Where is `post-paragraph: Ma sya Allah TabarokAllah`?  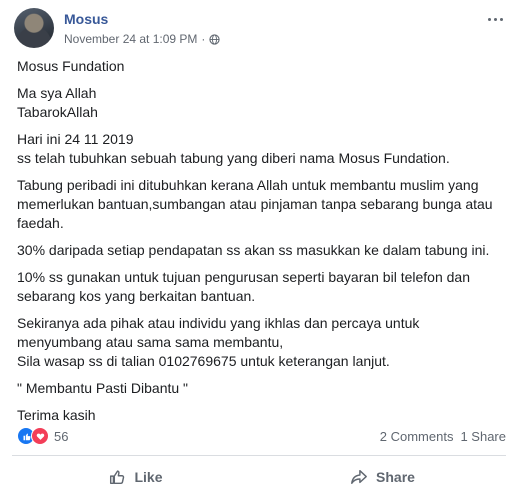 post-paragraph: Ma sya Allah TabarokAllah is located at coordinates (57, 102).